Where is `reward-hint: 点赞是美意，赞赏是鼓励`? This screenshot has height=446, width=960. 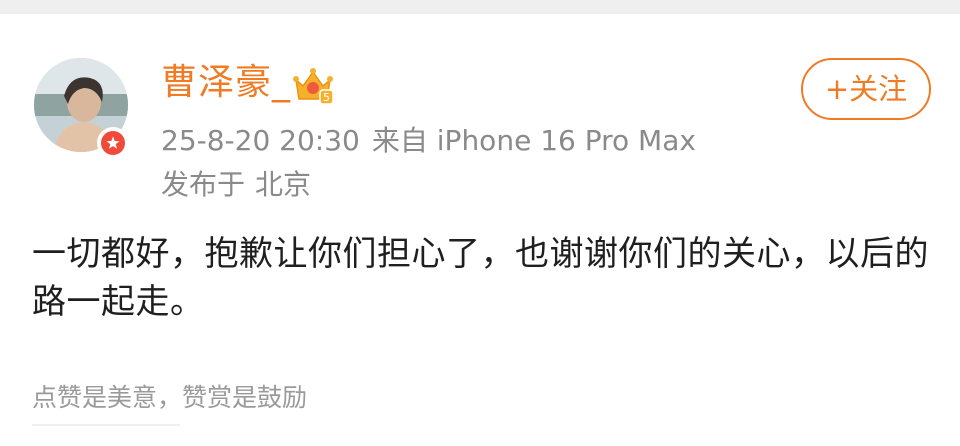
reward-hint: 点赞是美意，赞赏是鼓励 is located at coordinates (170, 397).